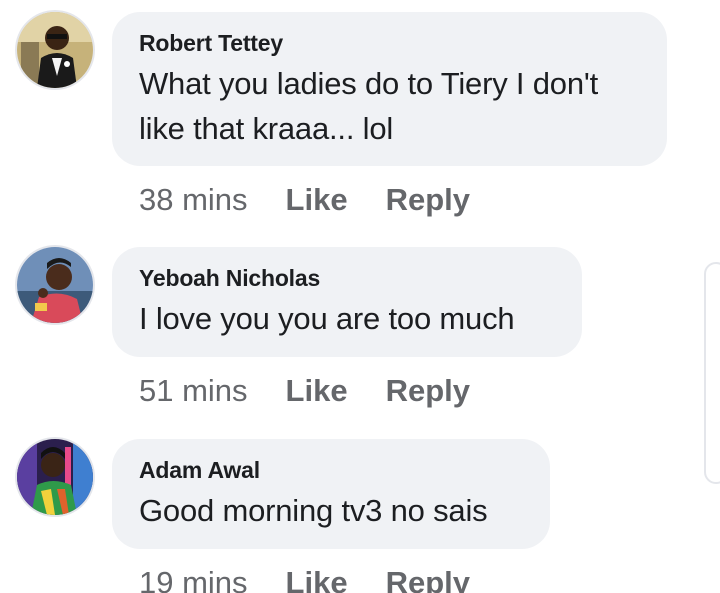 The width and height of the screenshot is (720, 593). Describe the element at coordinates (193, 200) in the screenshot. I see `comment-timestamp: 38 mins` at that location.